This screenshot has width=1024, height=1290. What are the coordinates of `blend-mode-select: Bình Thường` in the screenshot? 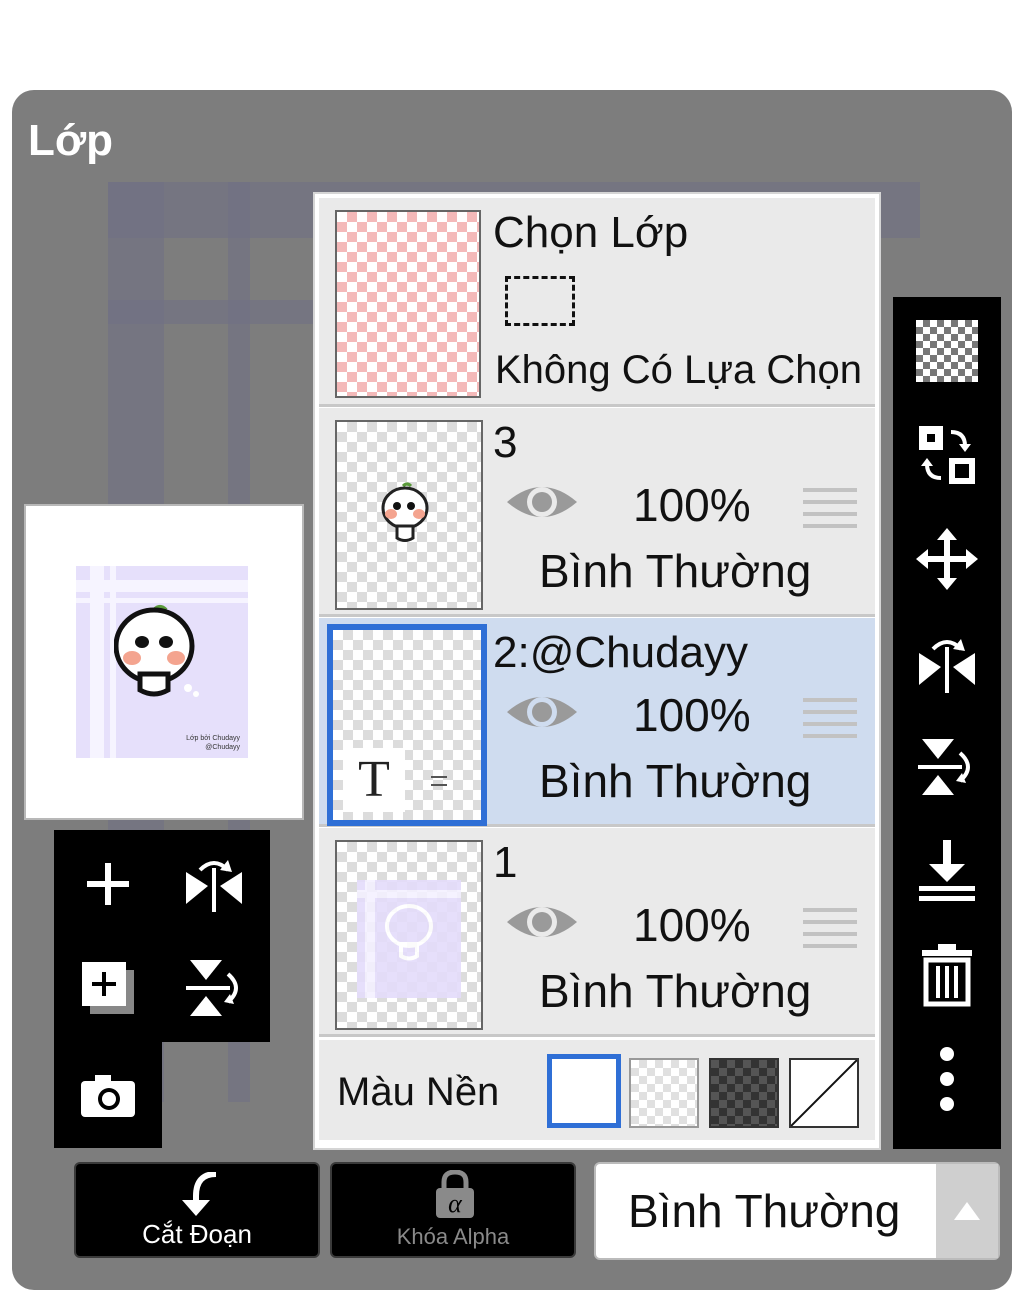 It's located at (797, 1211).